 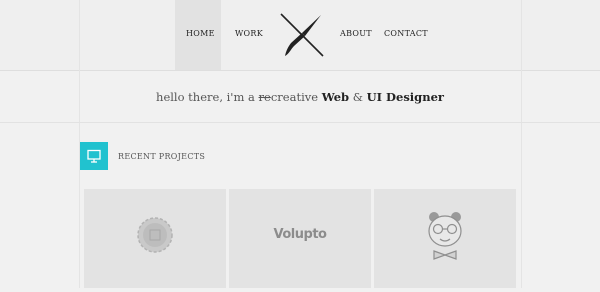 I want to click on tagline-struck: re, so click(x=264, y=97).